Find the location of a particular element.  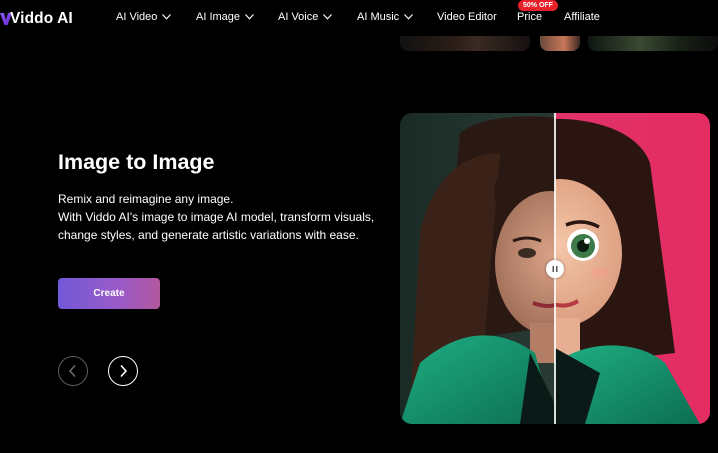

nav-price-label: Price is located at coordinates (530, 17).